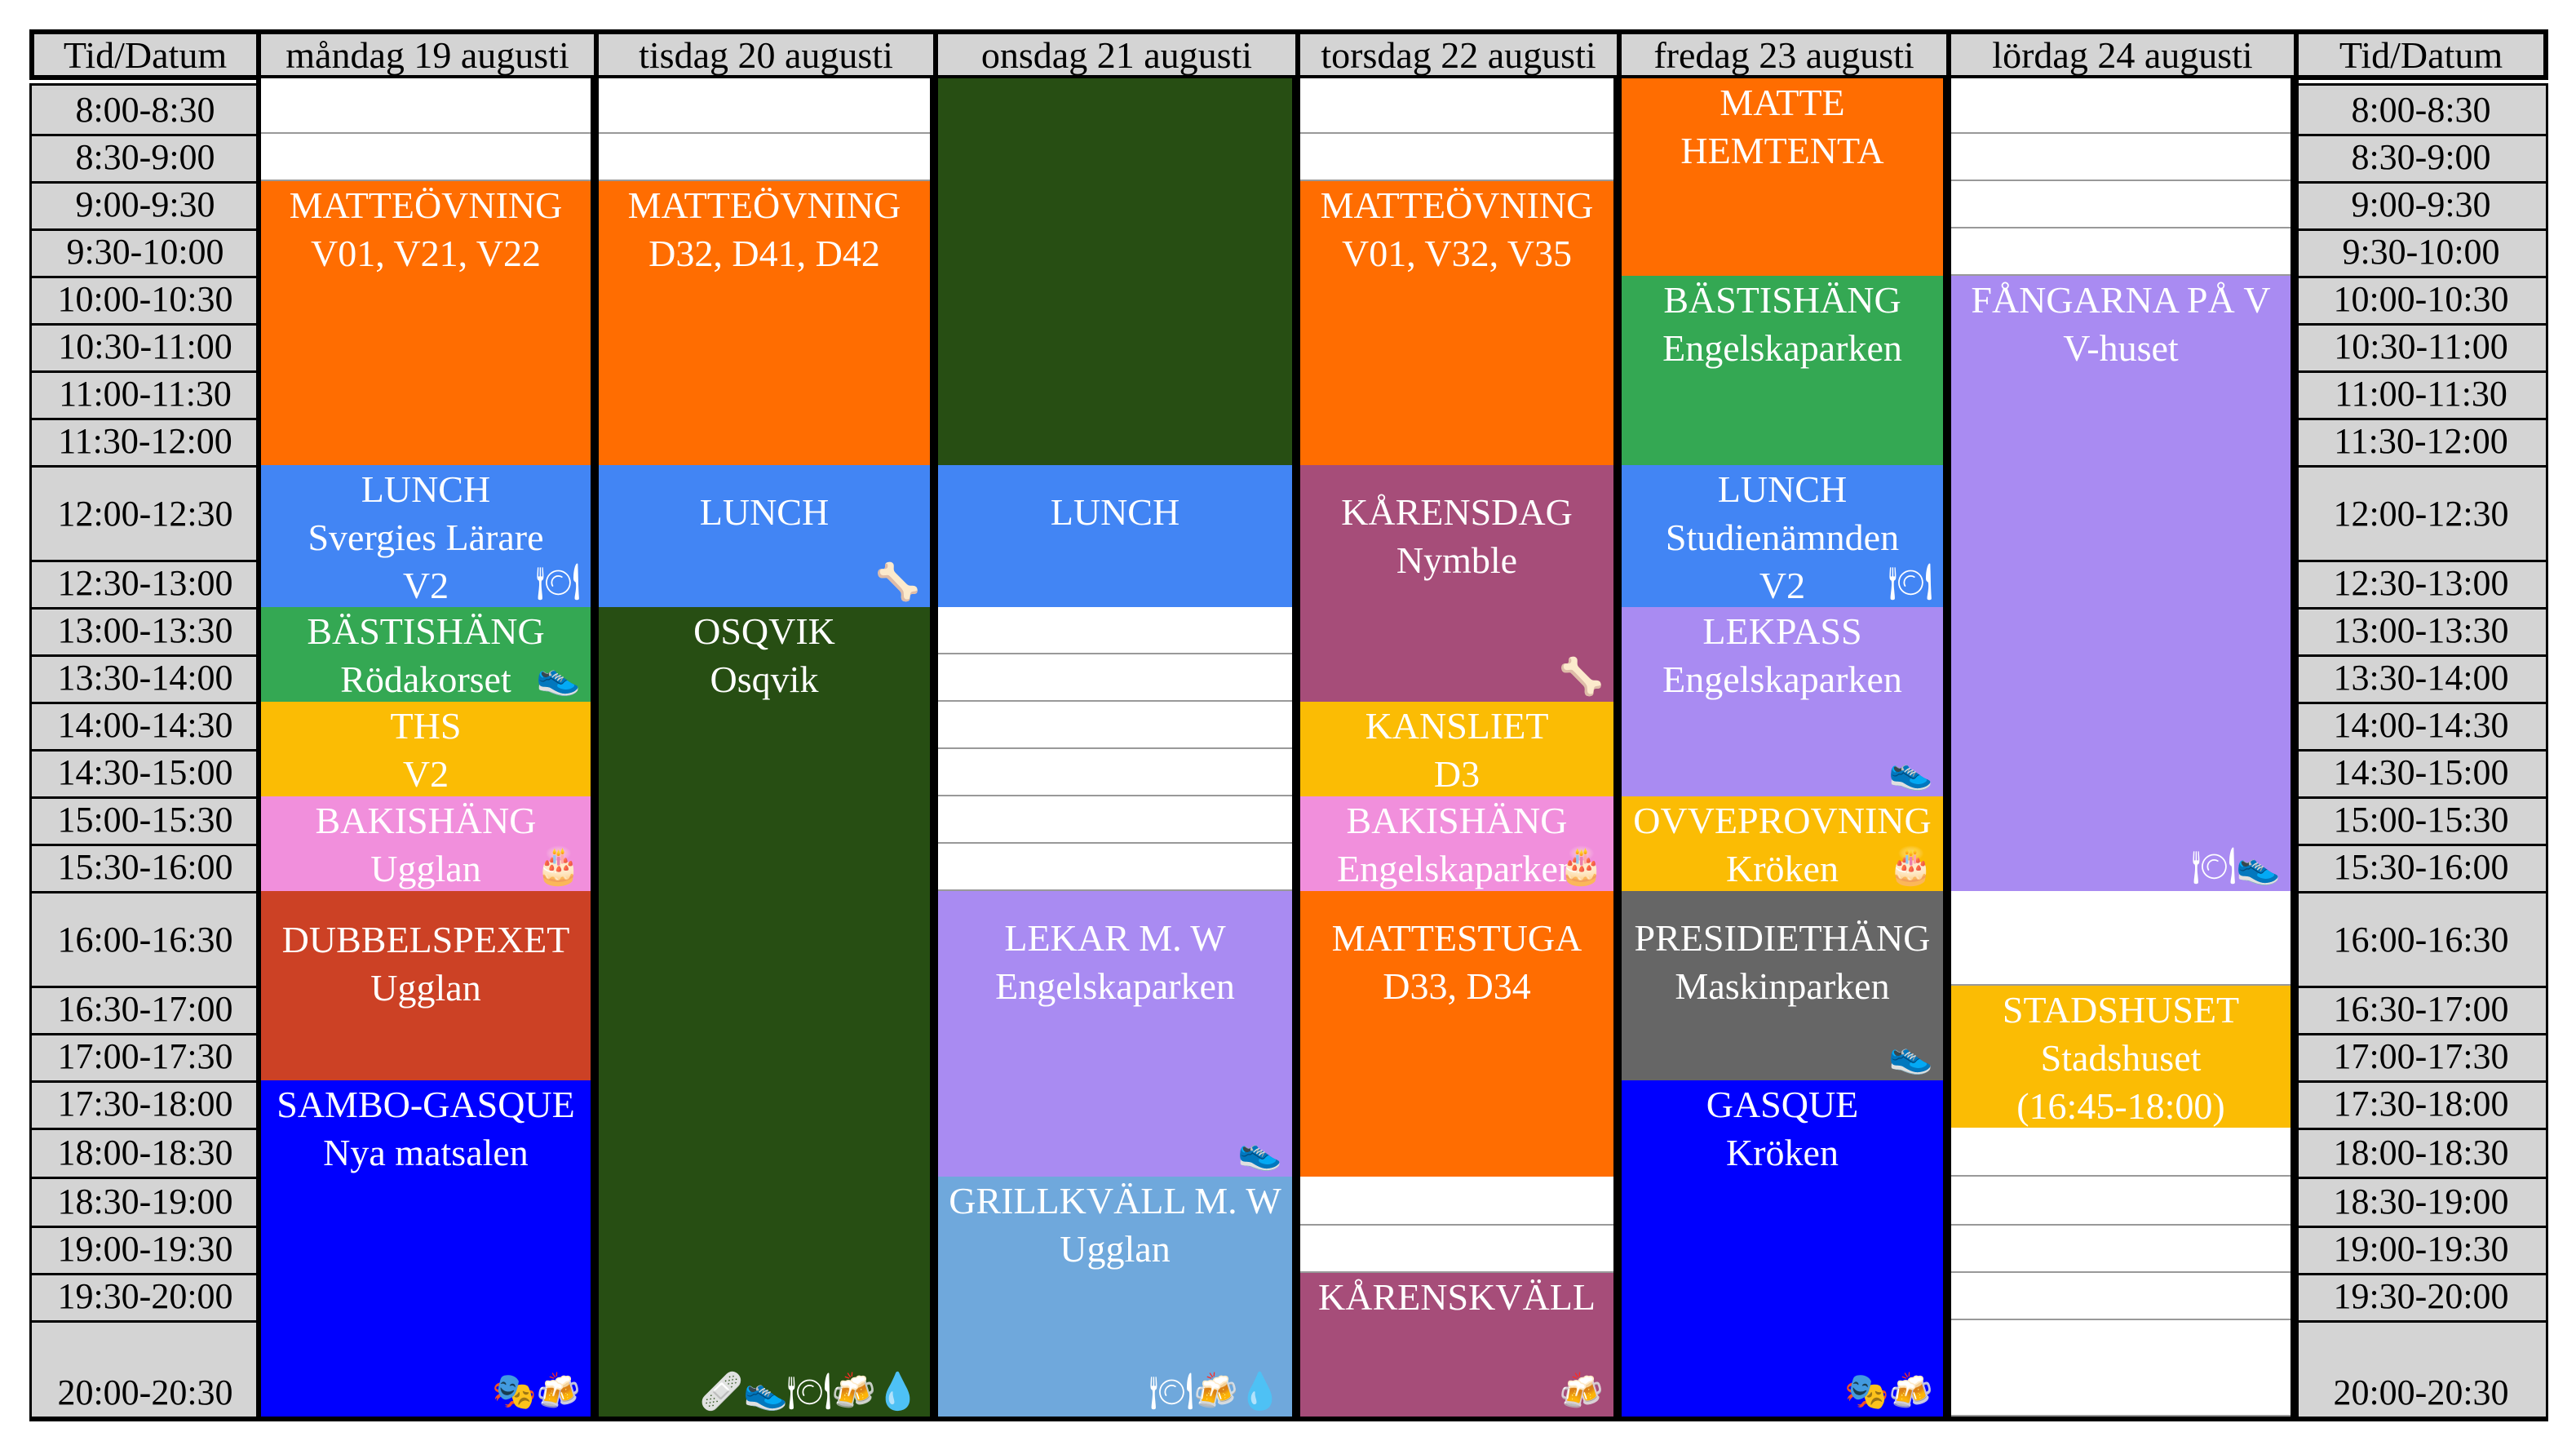 The image size is (2576, 1441). Describe the element at coordinates (2421, 939) in the screenshot. I see `time-slot-right-16: 16:00-16:30` at that location.